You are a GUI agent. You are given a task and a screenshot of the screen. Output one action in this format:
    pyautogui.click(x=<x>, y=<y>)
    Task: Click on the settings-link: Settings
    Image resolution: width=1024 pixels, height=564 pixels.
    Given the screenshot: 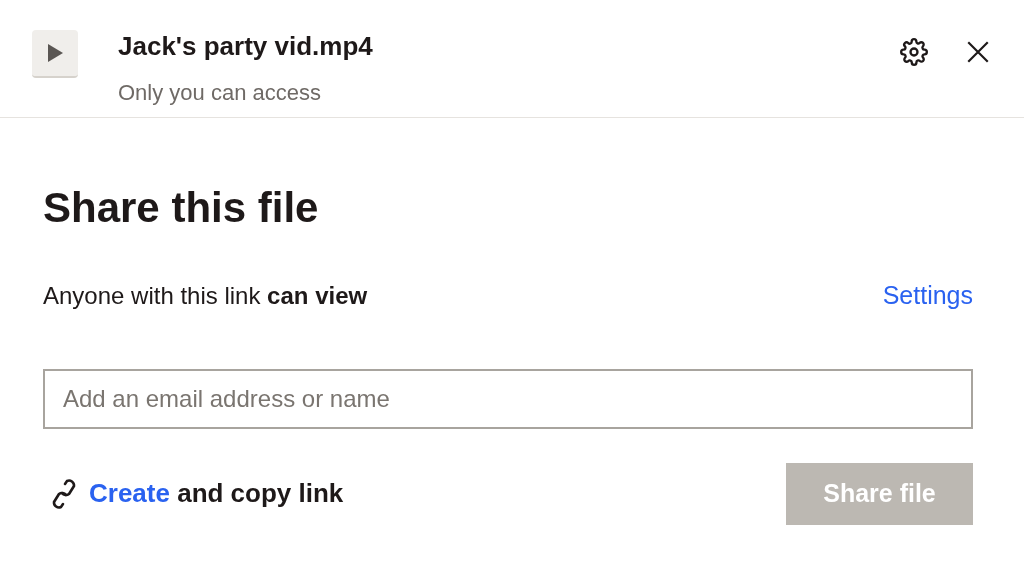 What is the action you would take?
    pyautogui.click(x=927, y=296)
    